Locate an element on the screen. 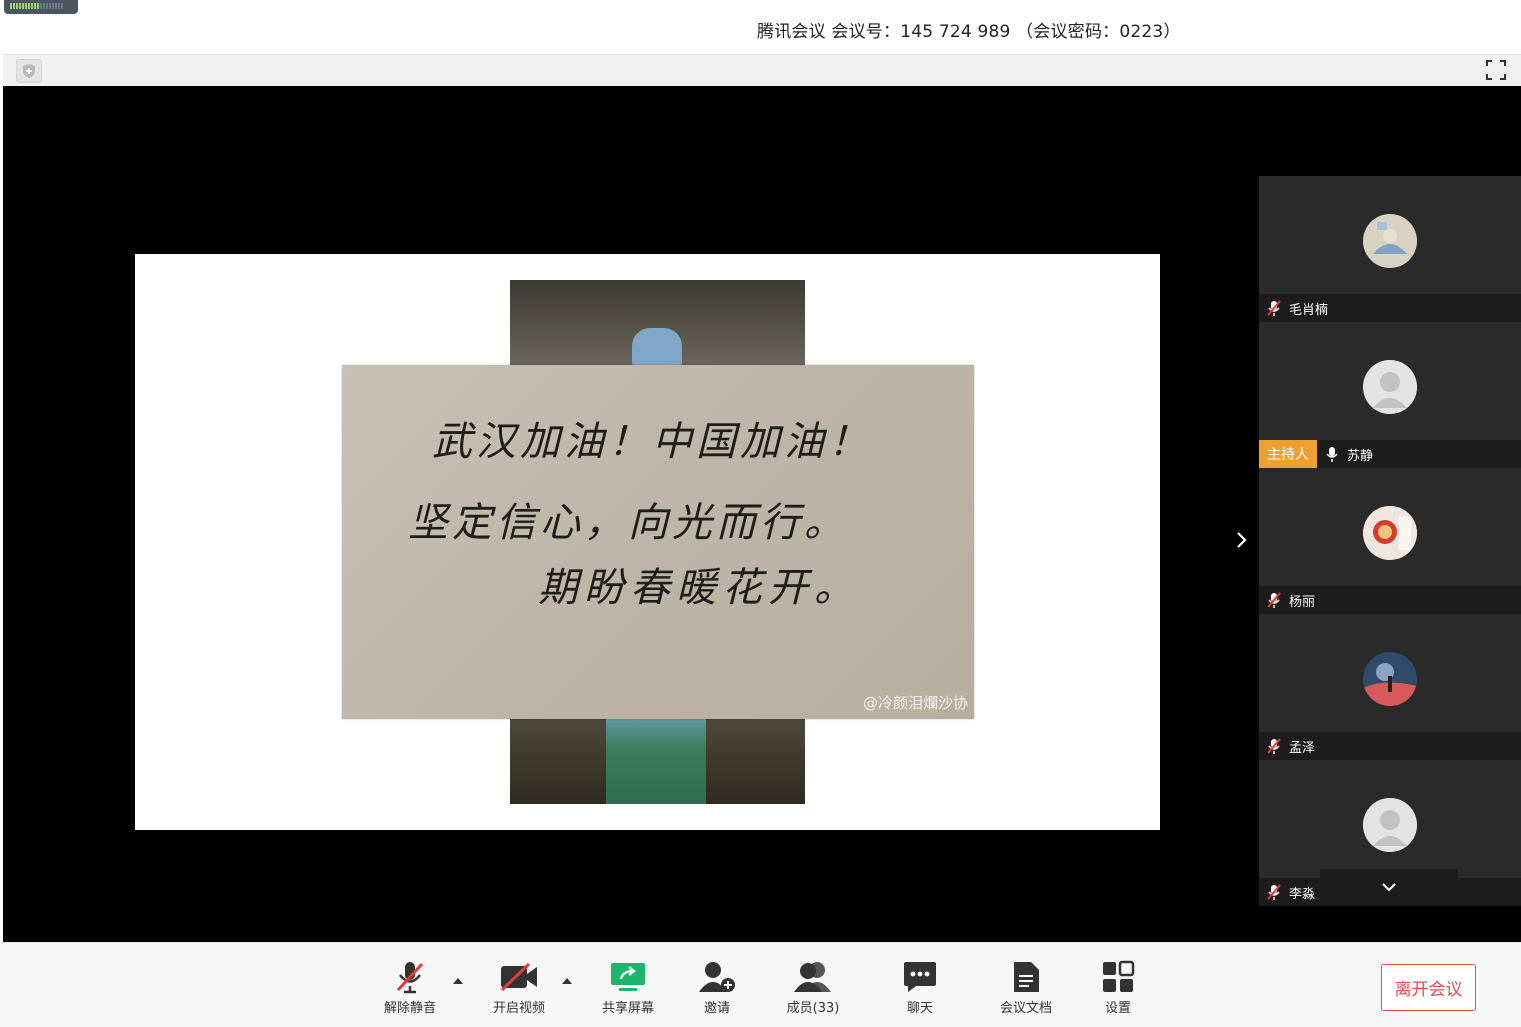  participant-list-scroll-down-button is located at coordinates (1389, 887).